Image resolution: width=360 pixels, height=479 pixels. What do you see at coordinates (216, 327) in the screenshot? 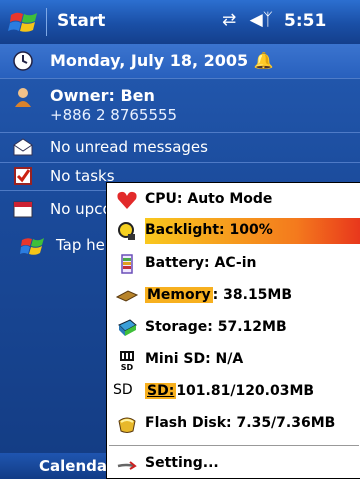
I see `menu-item-label: Storage: 57.12MB` at bounding box center [216, 327].